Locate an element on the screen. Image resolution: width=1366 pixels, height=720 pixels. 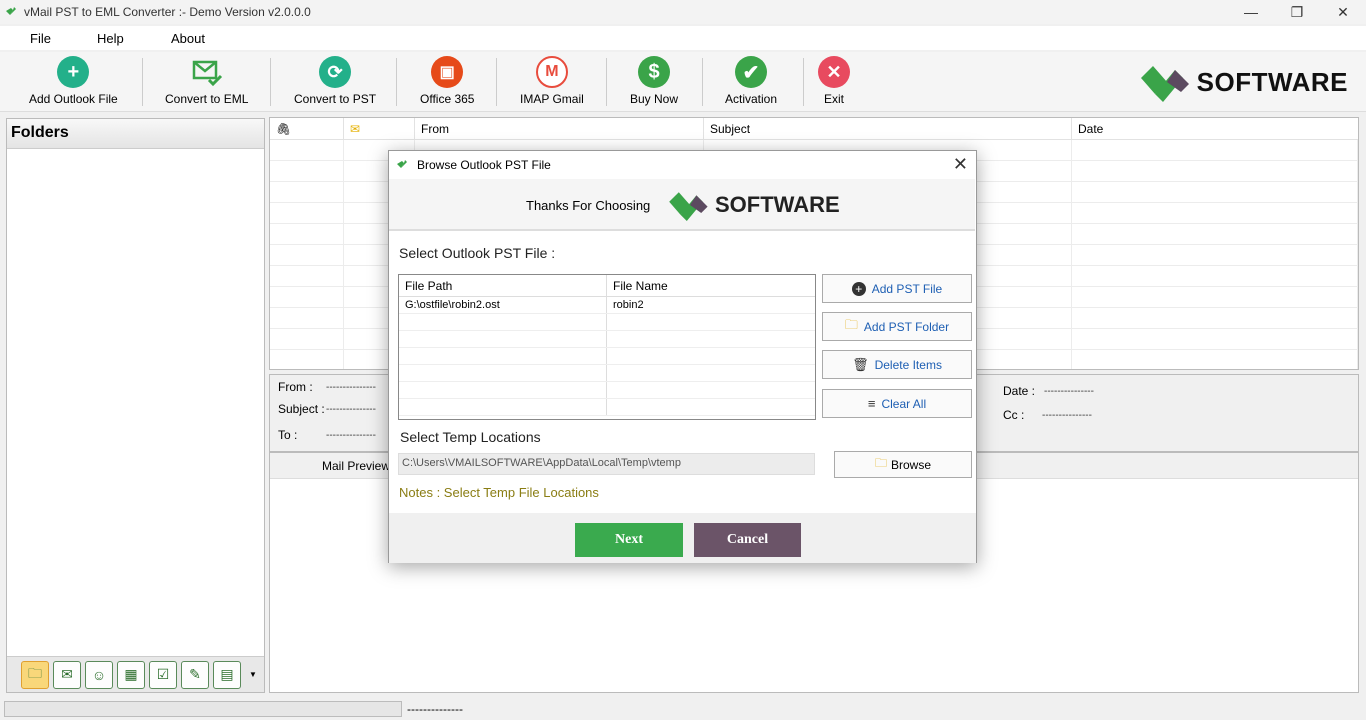
imap-gmail-button: M IMAP Gmail is located at coordinates (552, 81).